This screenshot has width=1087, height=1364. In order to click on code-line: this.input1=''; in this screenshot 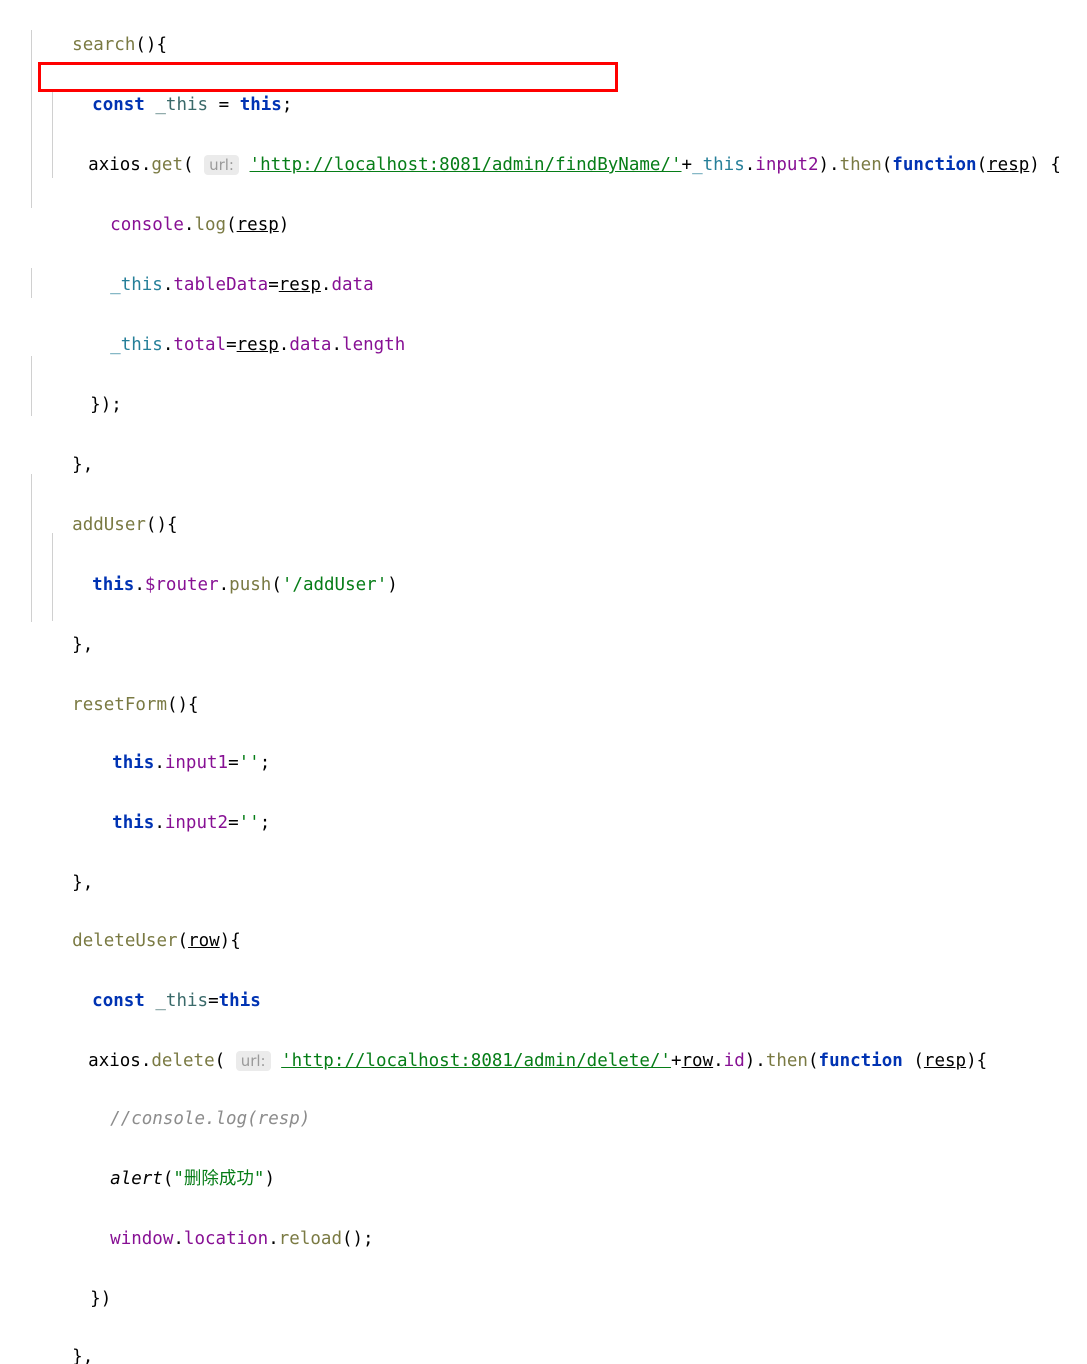, I will do `click(543, 745)`.